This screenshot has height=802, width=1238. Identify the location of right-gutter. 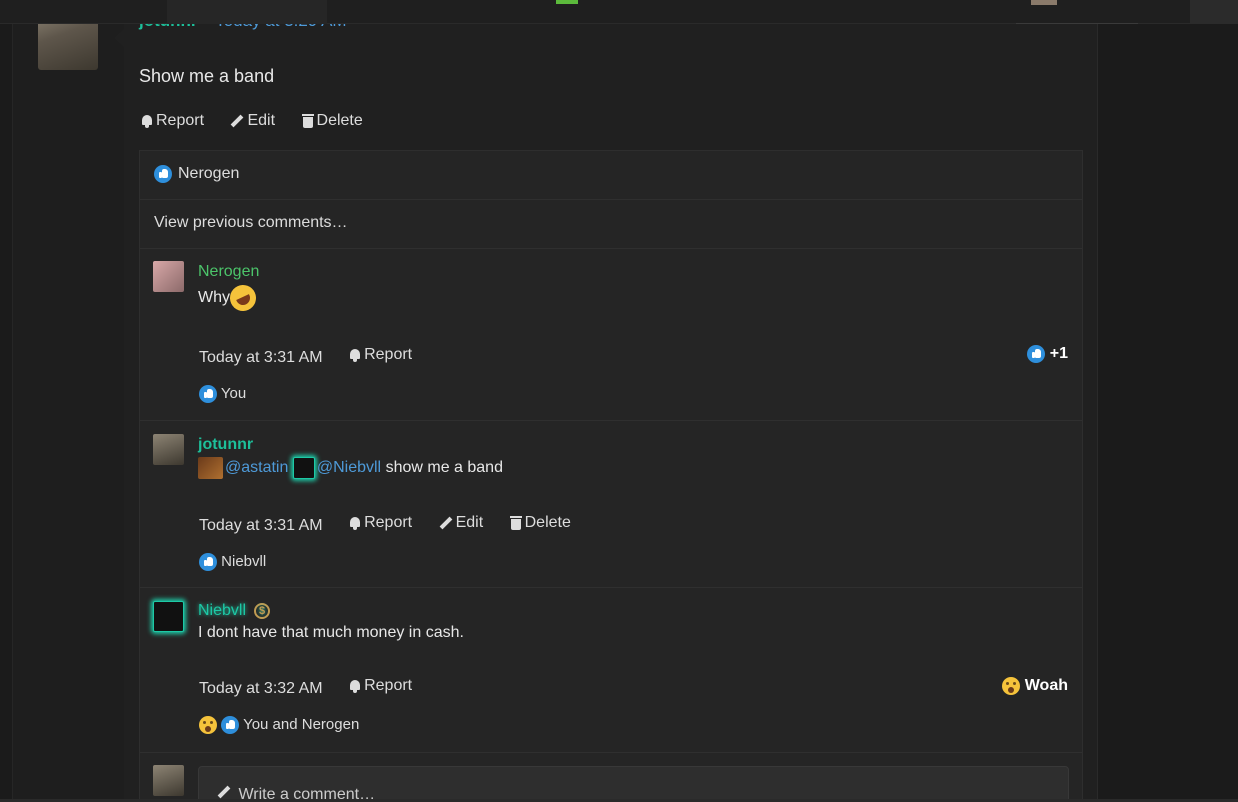
(1168, 401).